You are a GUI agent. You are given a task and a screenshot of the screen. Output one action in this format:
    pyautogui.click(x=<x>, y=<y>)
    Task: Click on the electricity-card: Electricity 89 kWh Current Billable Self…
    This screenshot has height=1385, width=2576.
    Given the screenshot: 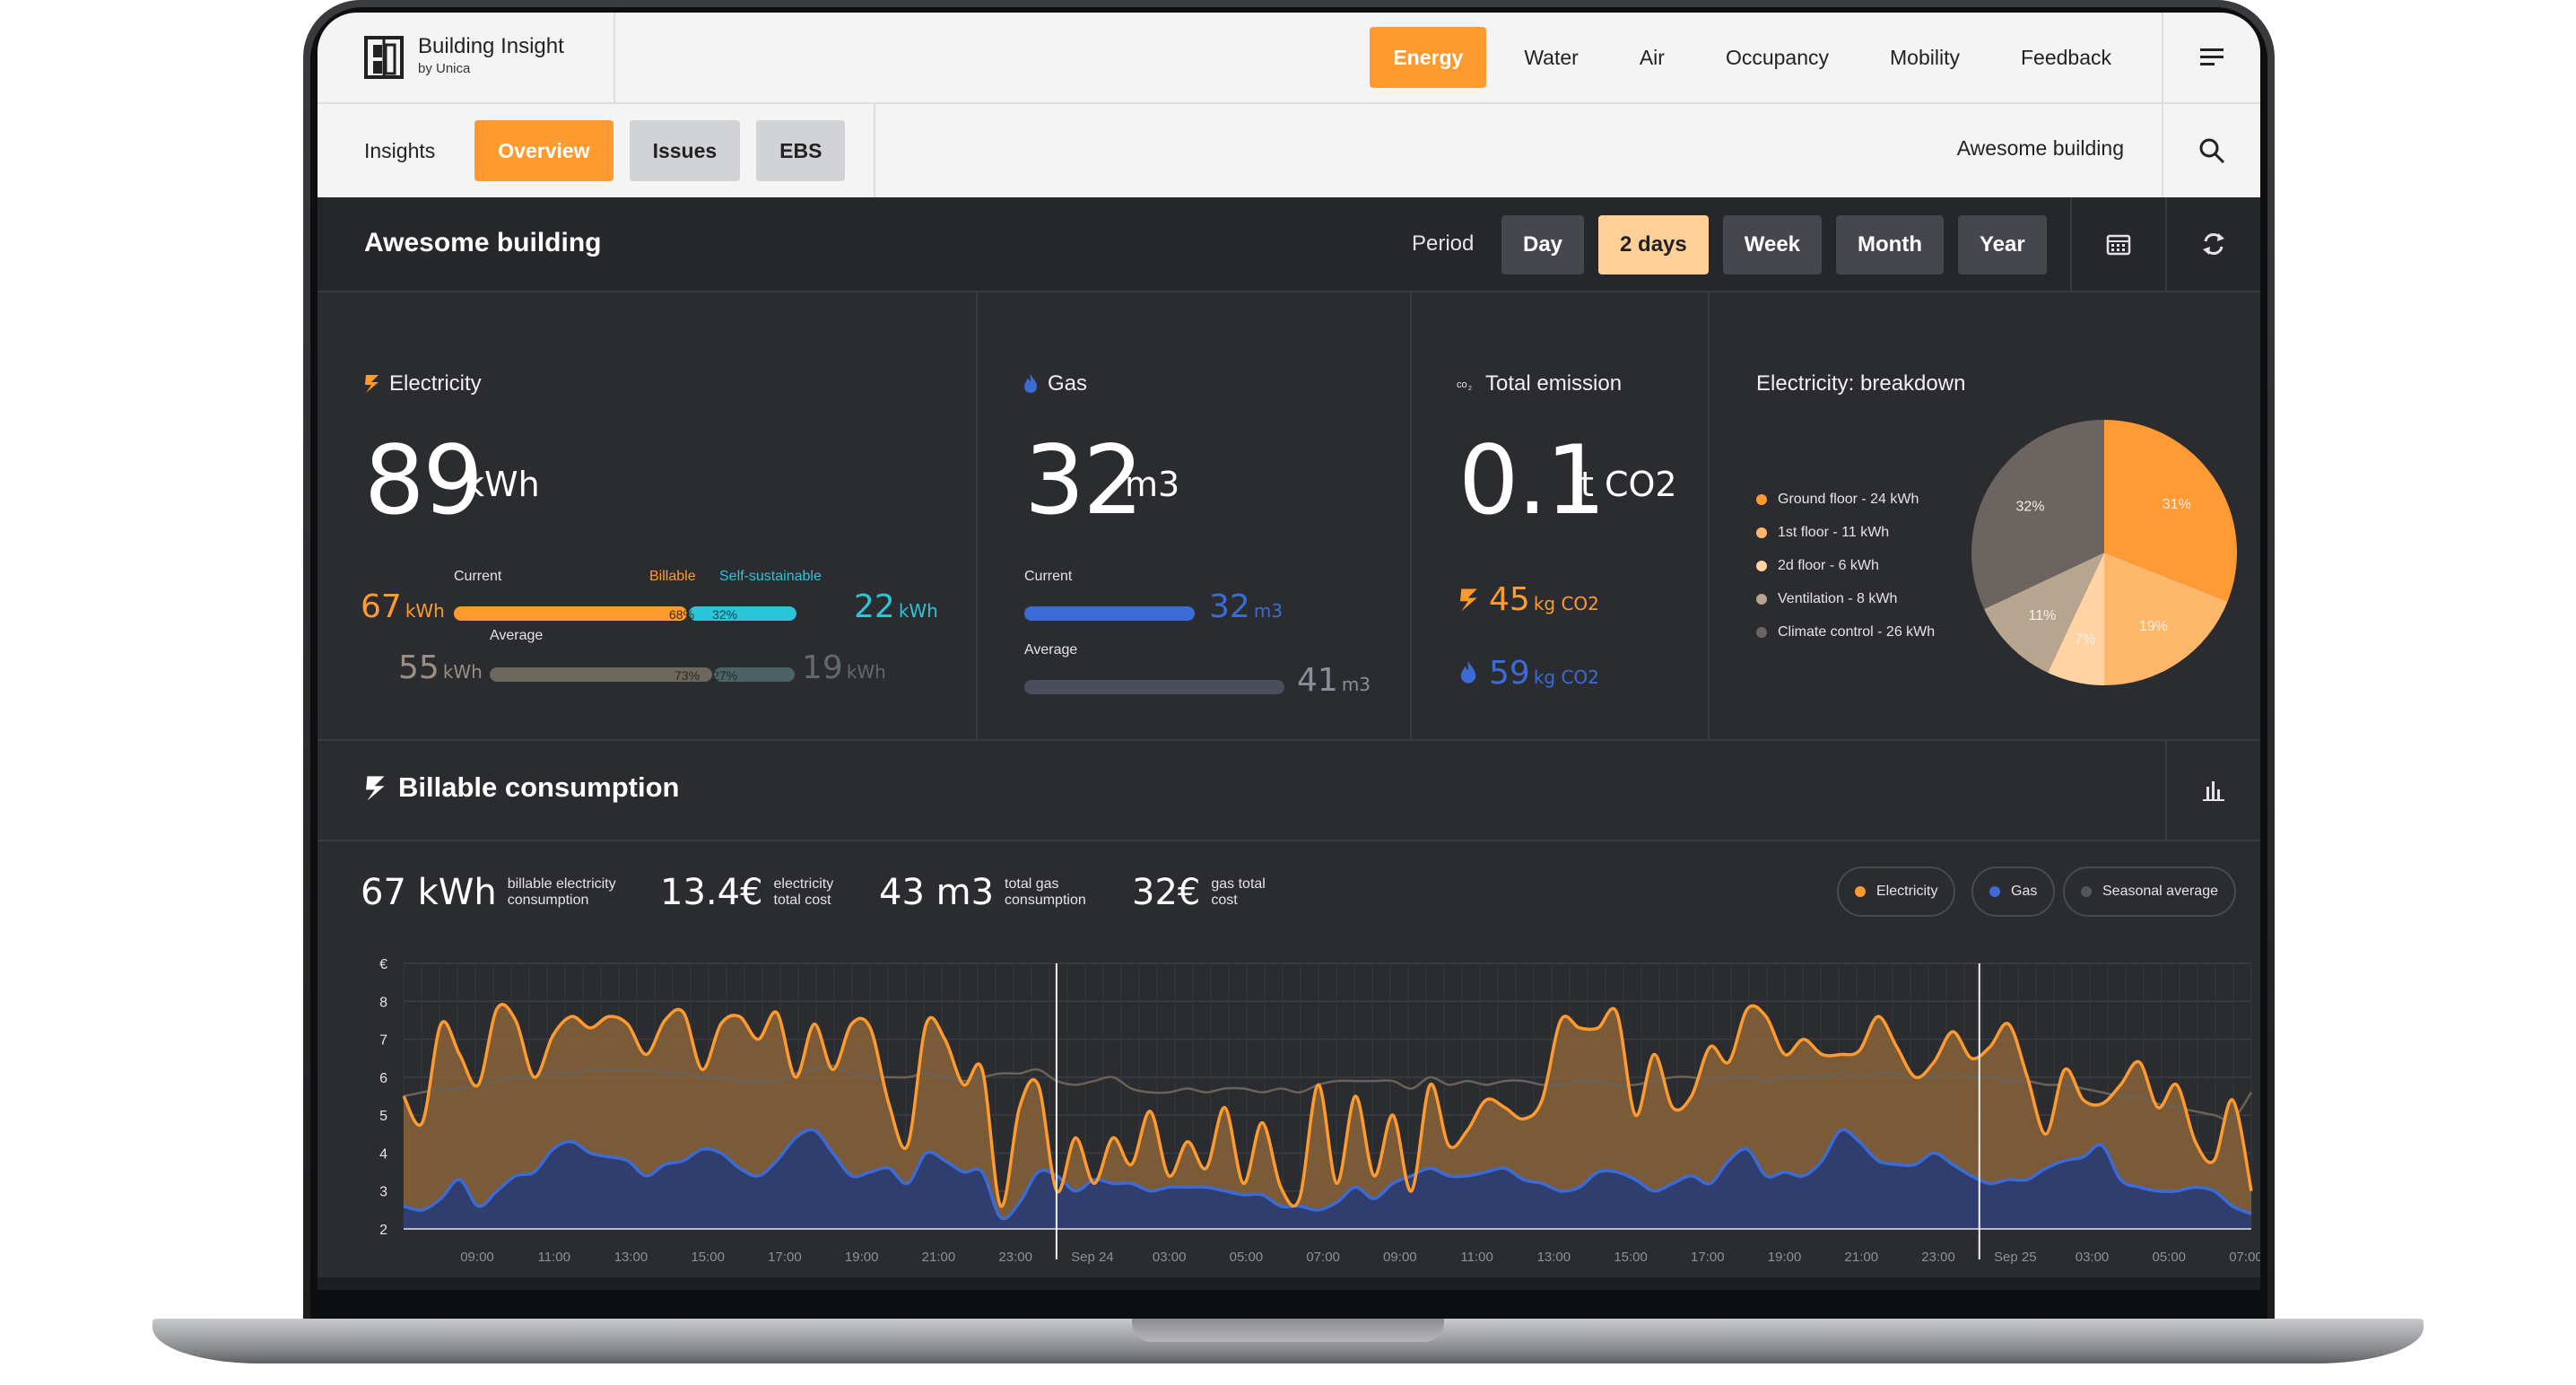 What is the action you would take?
    pyautogui.click(x=648, y=515)
    